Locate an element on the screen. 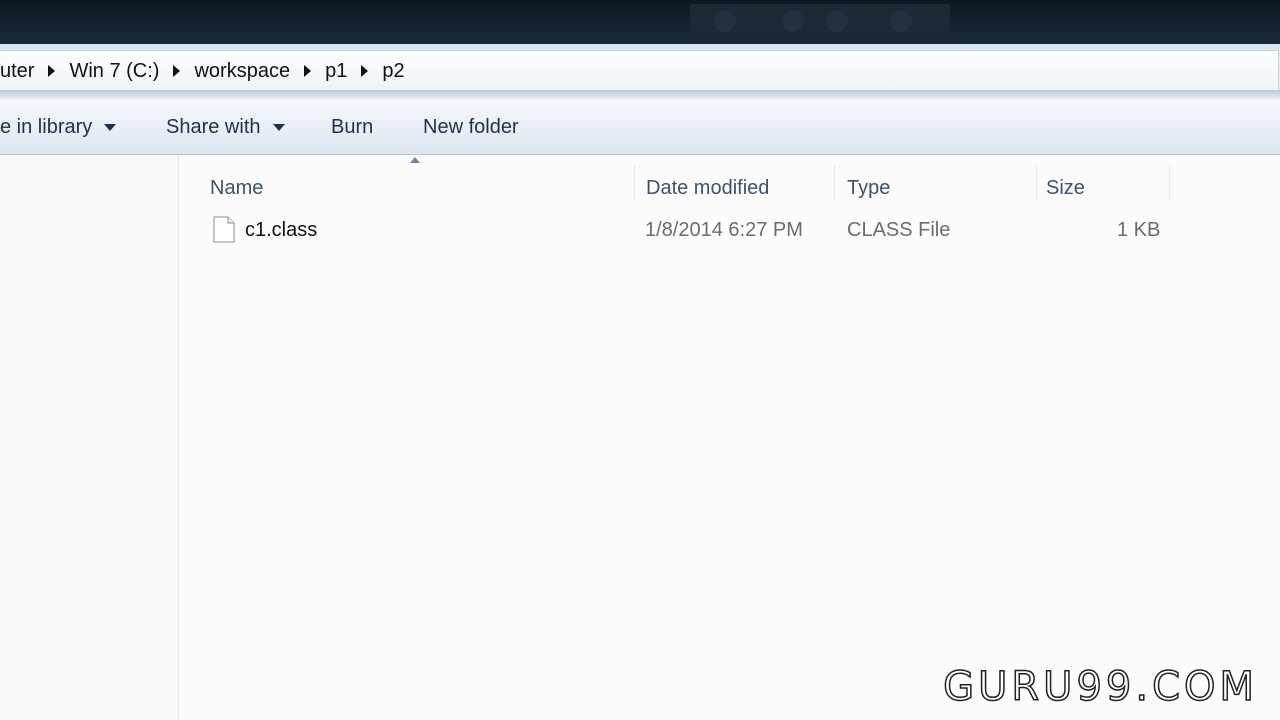 Image resolution: width=1280 pixels, height=720 pixels. maximize-icon is located at coordinates (793, 21).